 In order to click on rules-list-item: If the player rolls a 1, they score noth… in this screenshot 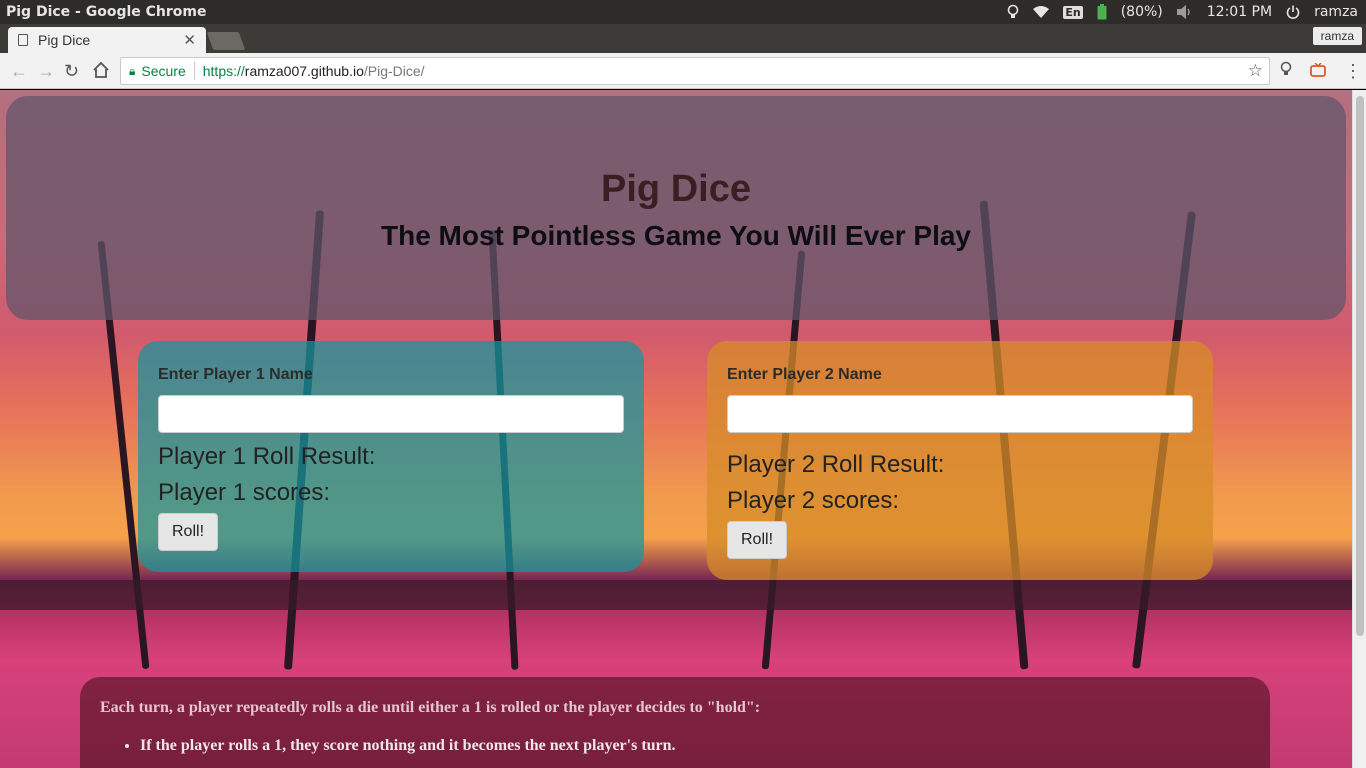, I will do `click(695, 746)`.